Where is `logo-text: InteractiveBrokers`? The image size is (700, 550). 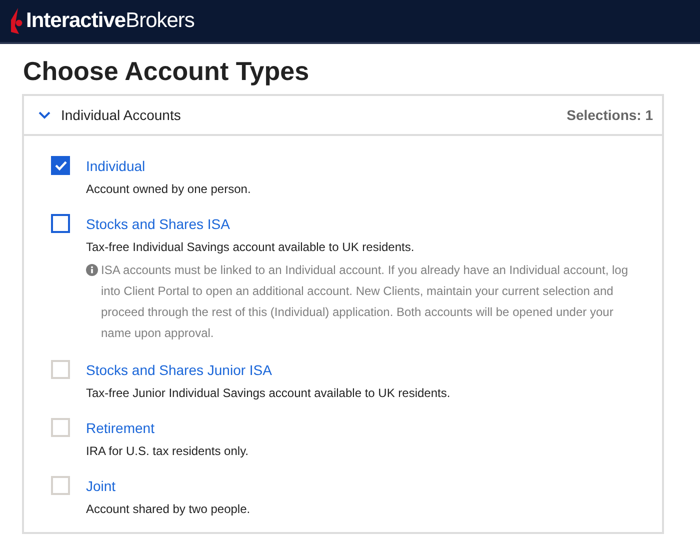 logo-text: InteractiveBrokers is located at coordinates (110, 21).